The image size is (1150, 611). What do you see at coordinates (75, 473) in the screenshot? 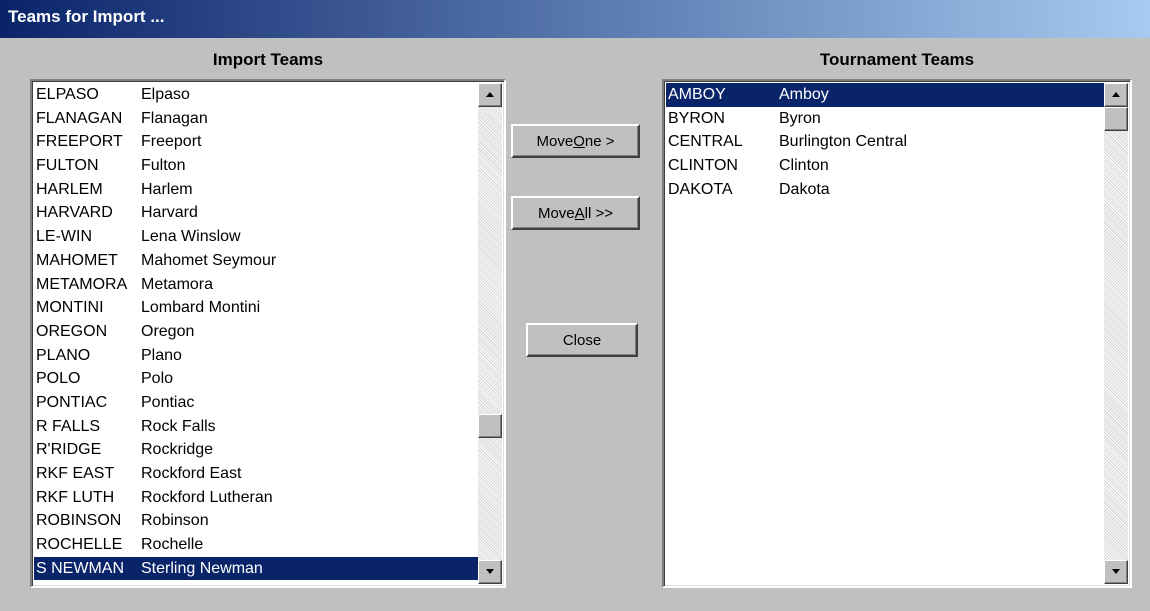
I see `team-code: RKF EAST` at bounding box center [75, 473].